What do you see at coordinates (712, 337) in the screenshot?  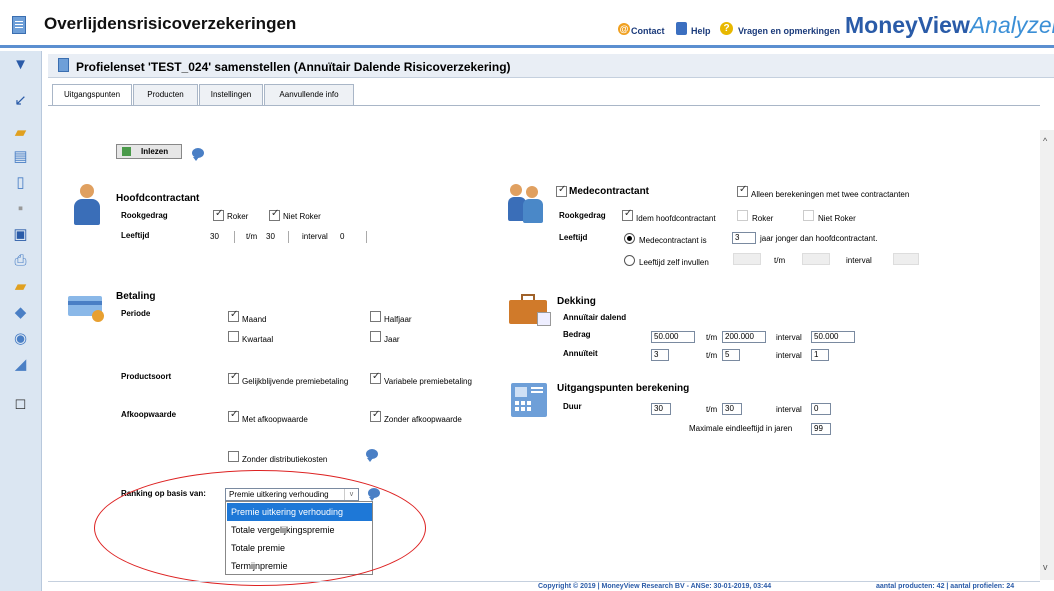 I see `bedrag-tm-label: t/m` at bounding box center [712, 337].